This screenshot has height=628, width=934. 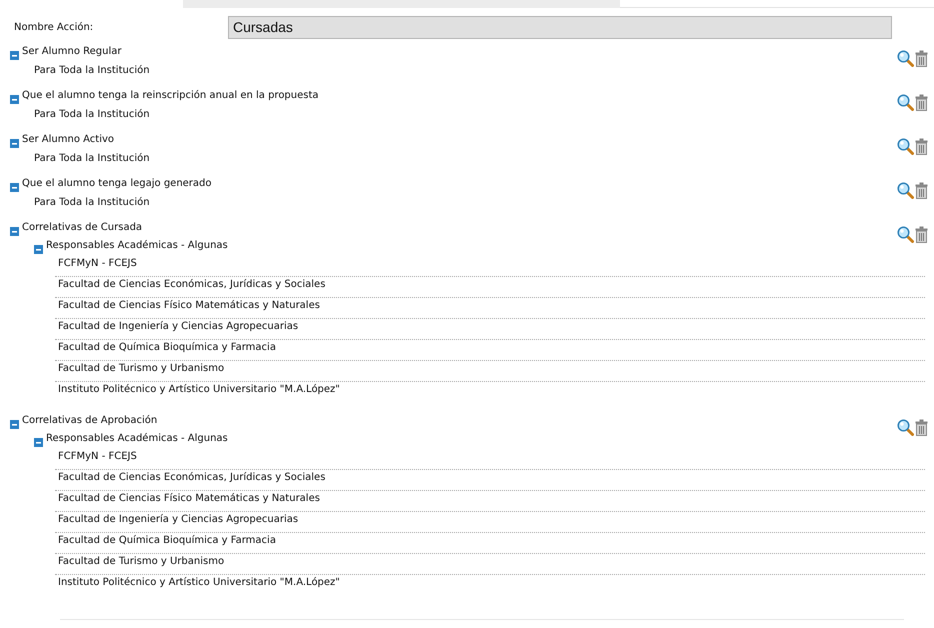 What do you see at coordinates (68, 139) in the screenshot?
I see `tree-node-label: Ser Alumno Activo` at bounding box center [68, 139].